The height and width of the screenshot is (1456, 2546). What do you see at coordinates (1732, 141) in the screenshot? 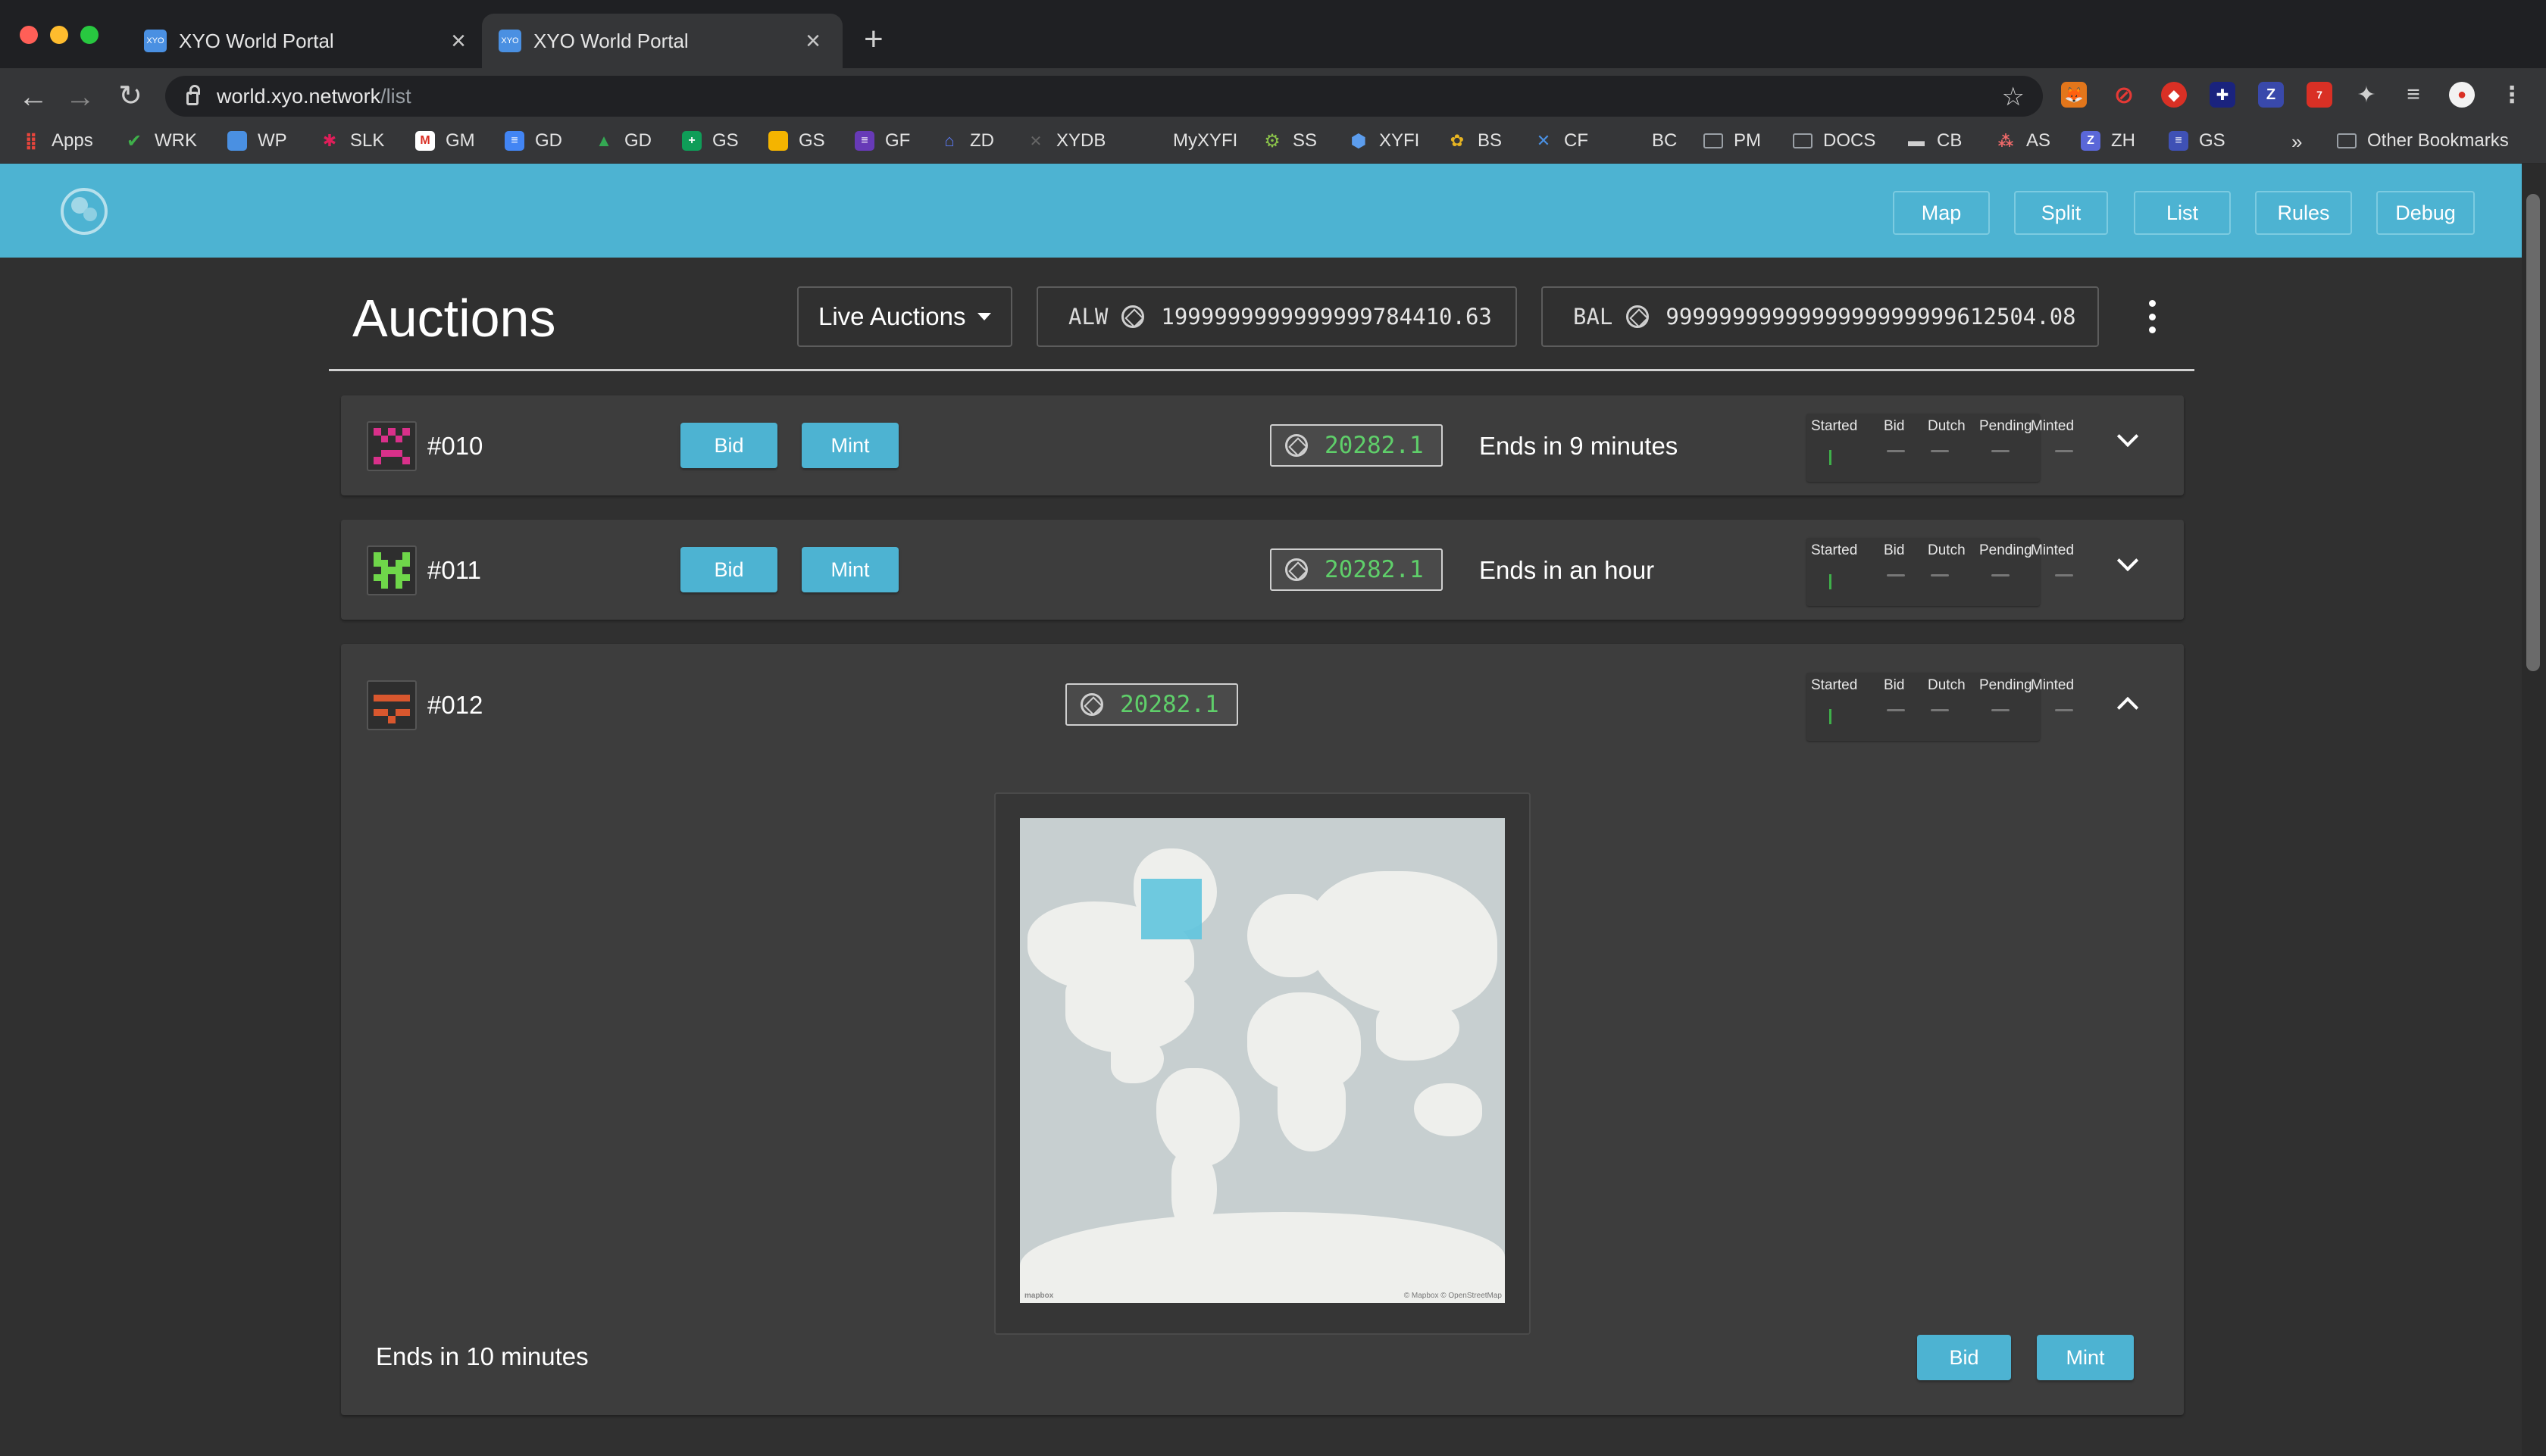
I see `bookmark-folder: PM` at bounding box center [1732, 141].